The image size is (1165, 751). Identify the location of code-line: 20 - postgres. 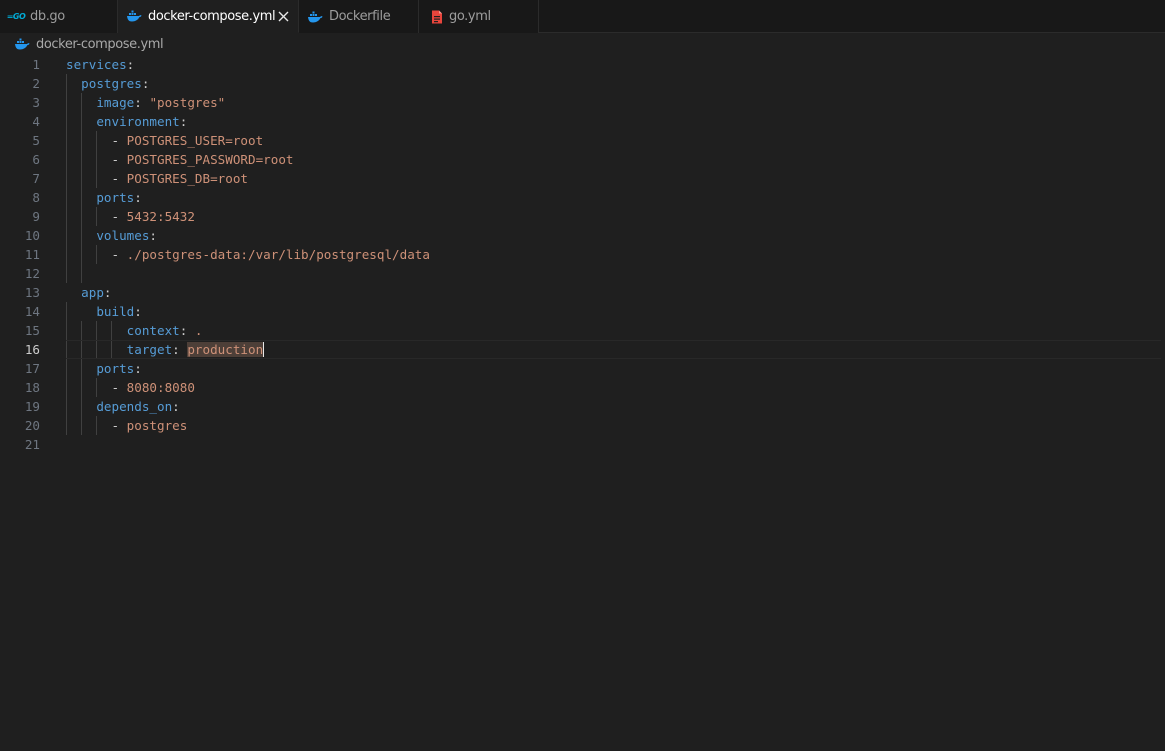
(582, 425).